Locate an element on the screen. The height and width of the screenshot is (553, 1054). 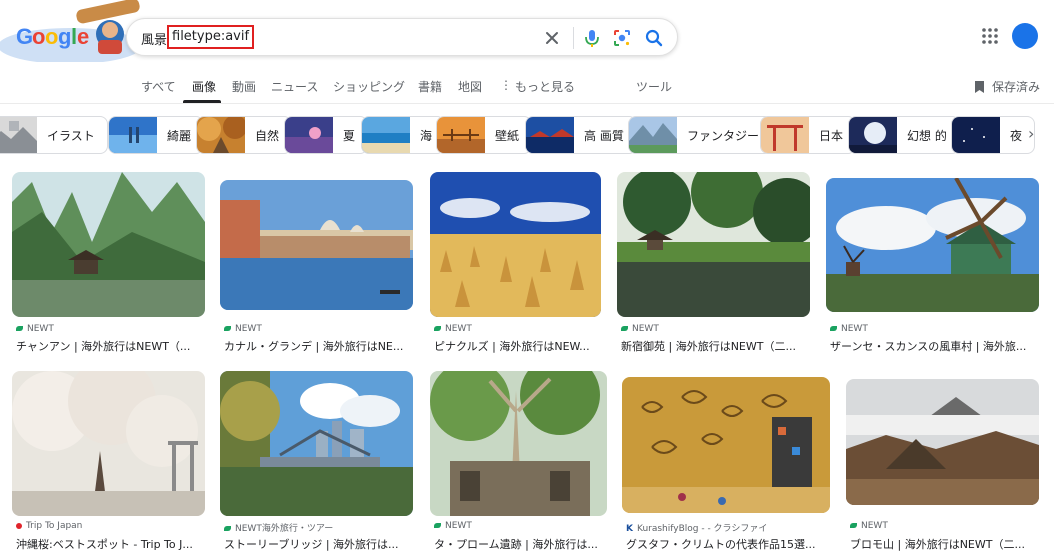
svg-text: e is located at coordinates (83, 36).